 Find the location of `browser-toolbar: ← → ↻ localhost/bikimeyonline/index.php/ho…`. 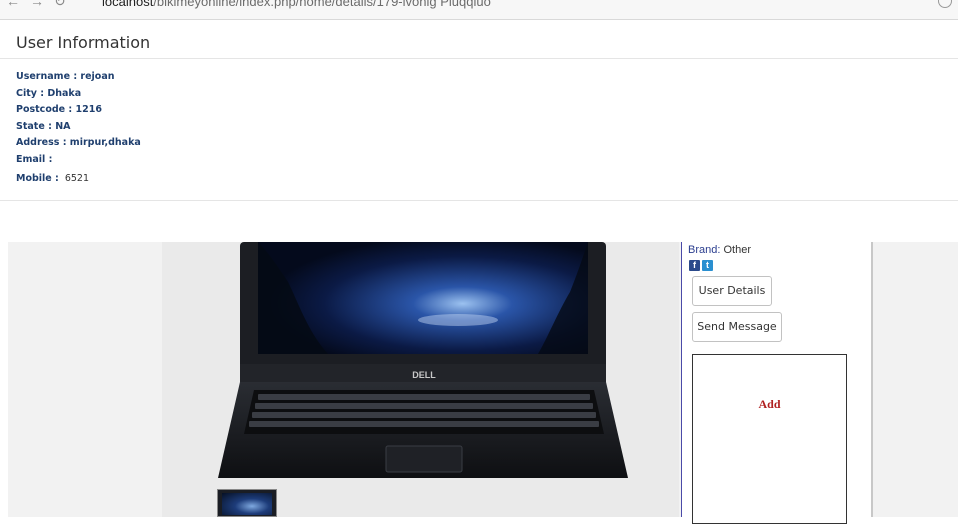

browser-toolbar: ← → ↻ localhost/bikimeyonline/index.php/ho… is located at coordinates (479, 10).